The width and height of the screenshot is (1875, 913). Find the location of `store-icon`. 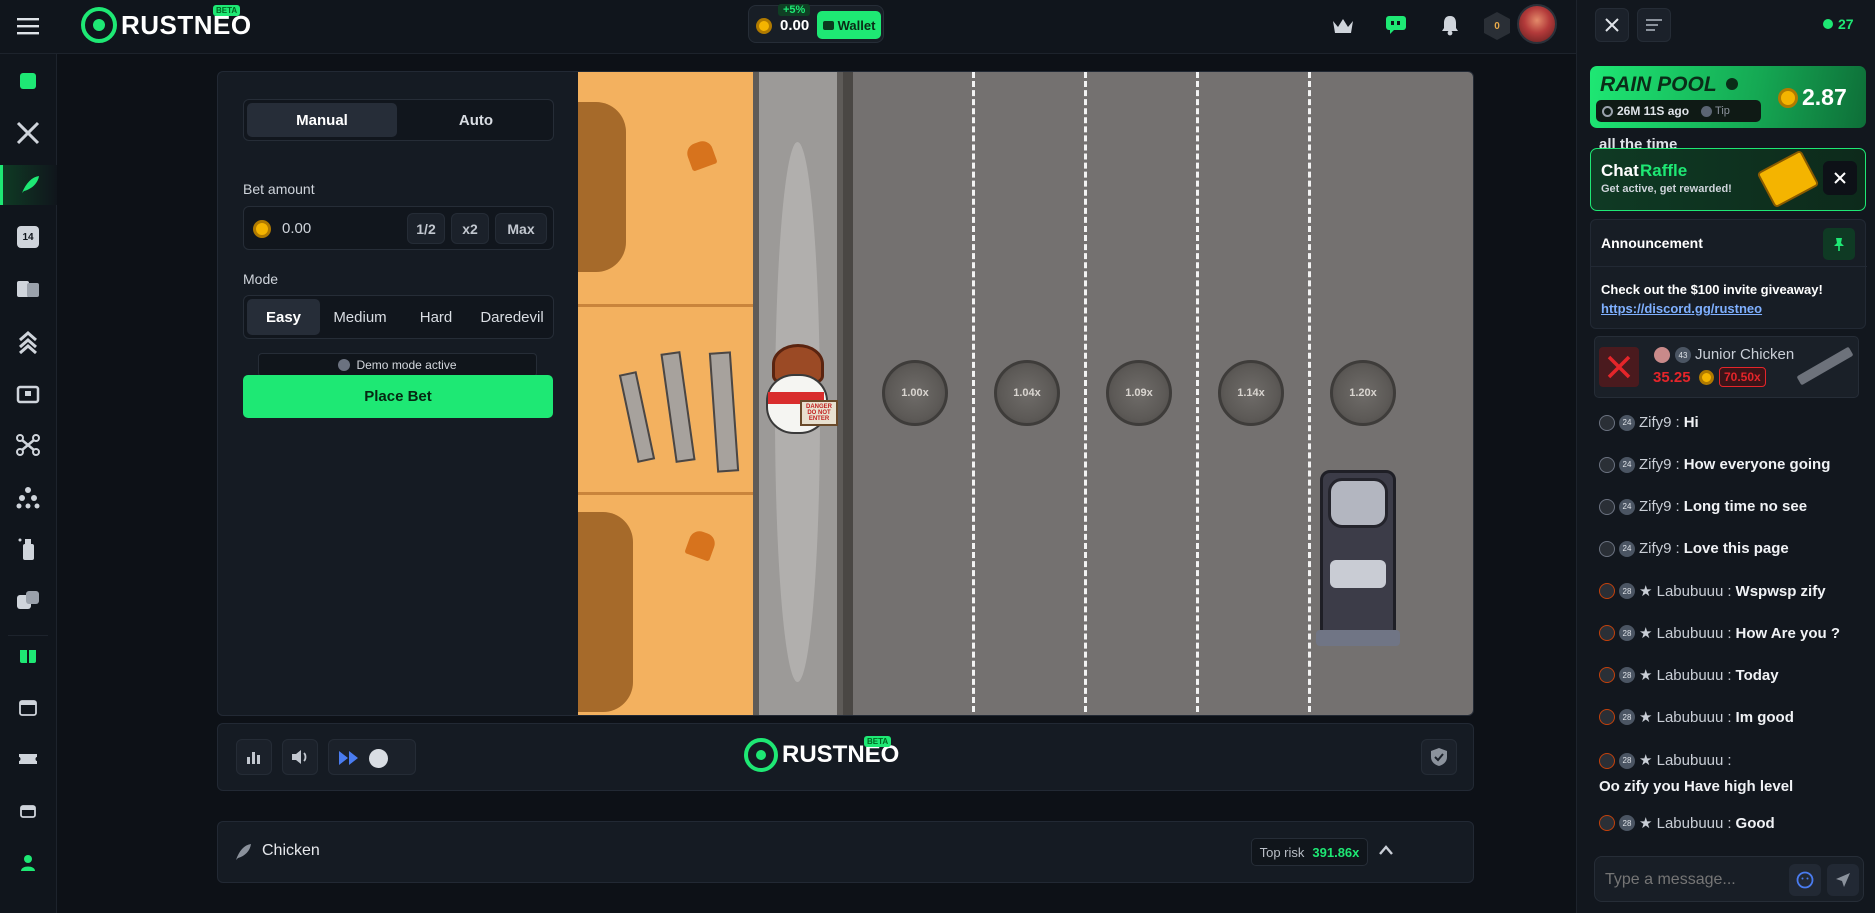

store-icon is located at coordinates (28, 811).